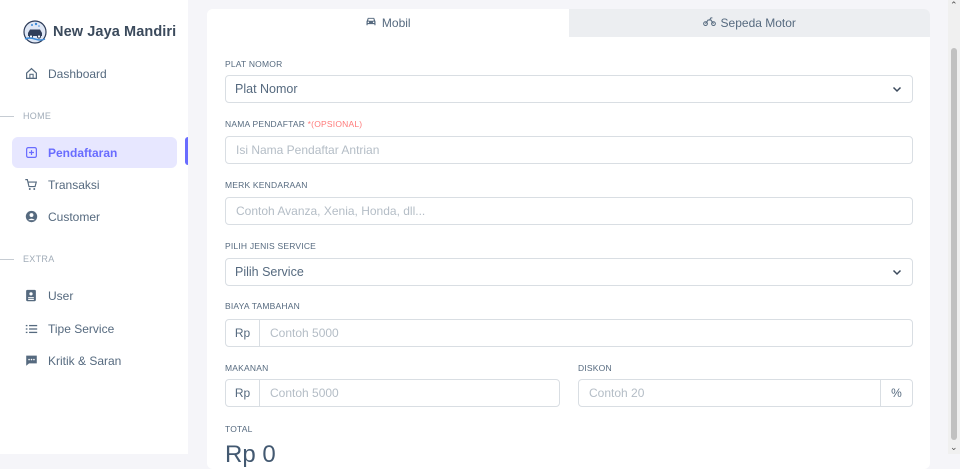  I want to click on sidebar-item-pendaftaran: Pendaftaran, so click(94, 152).